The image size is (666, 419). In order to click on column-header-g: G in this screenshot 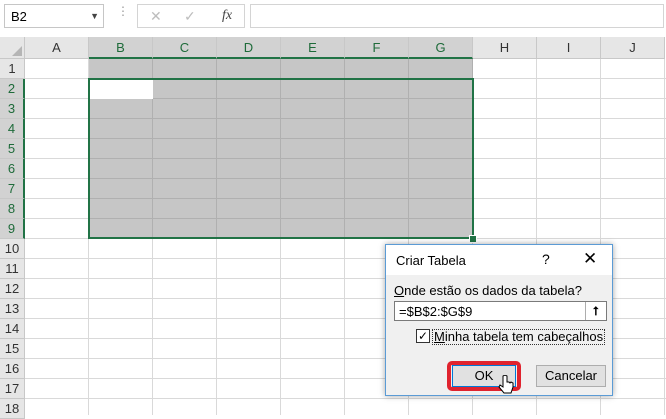, I will do `click(441, 48)`.